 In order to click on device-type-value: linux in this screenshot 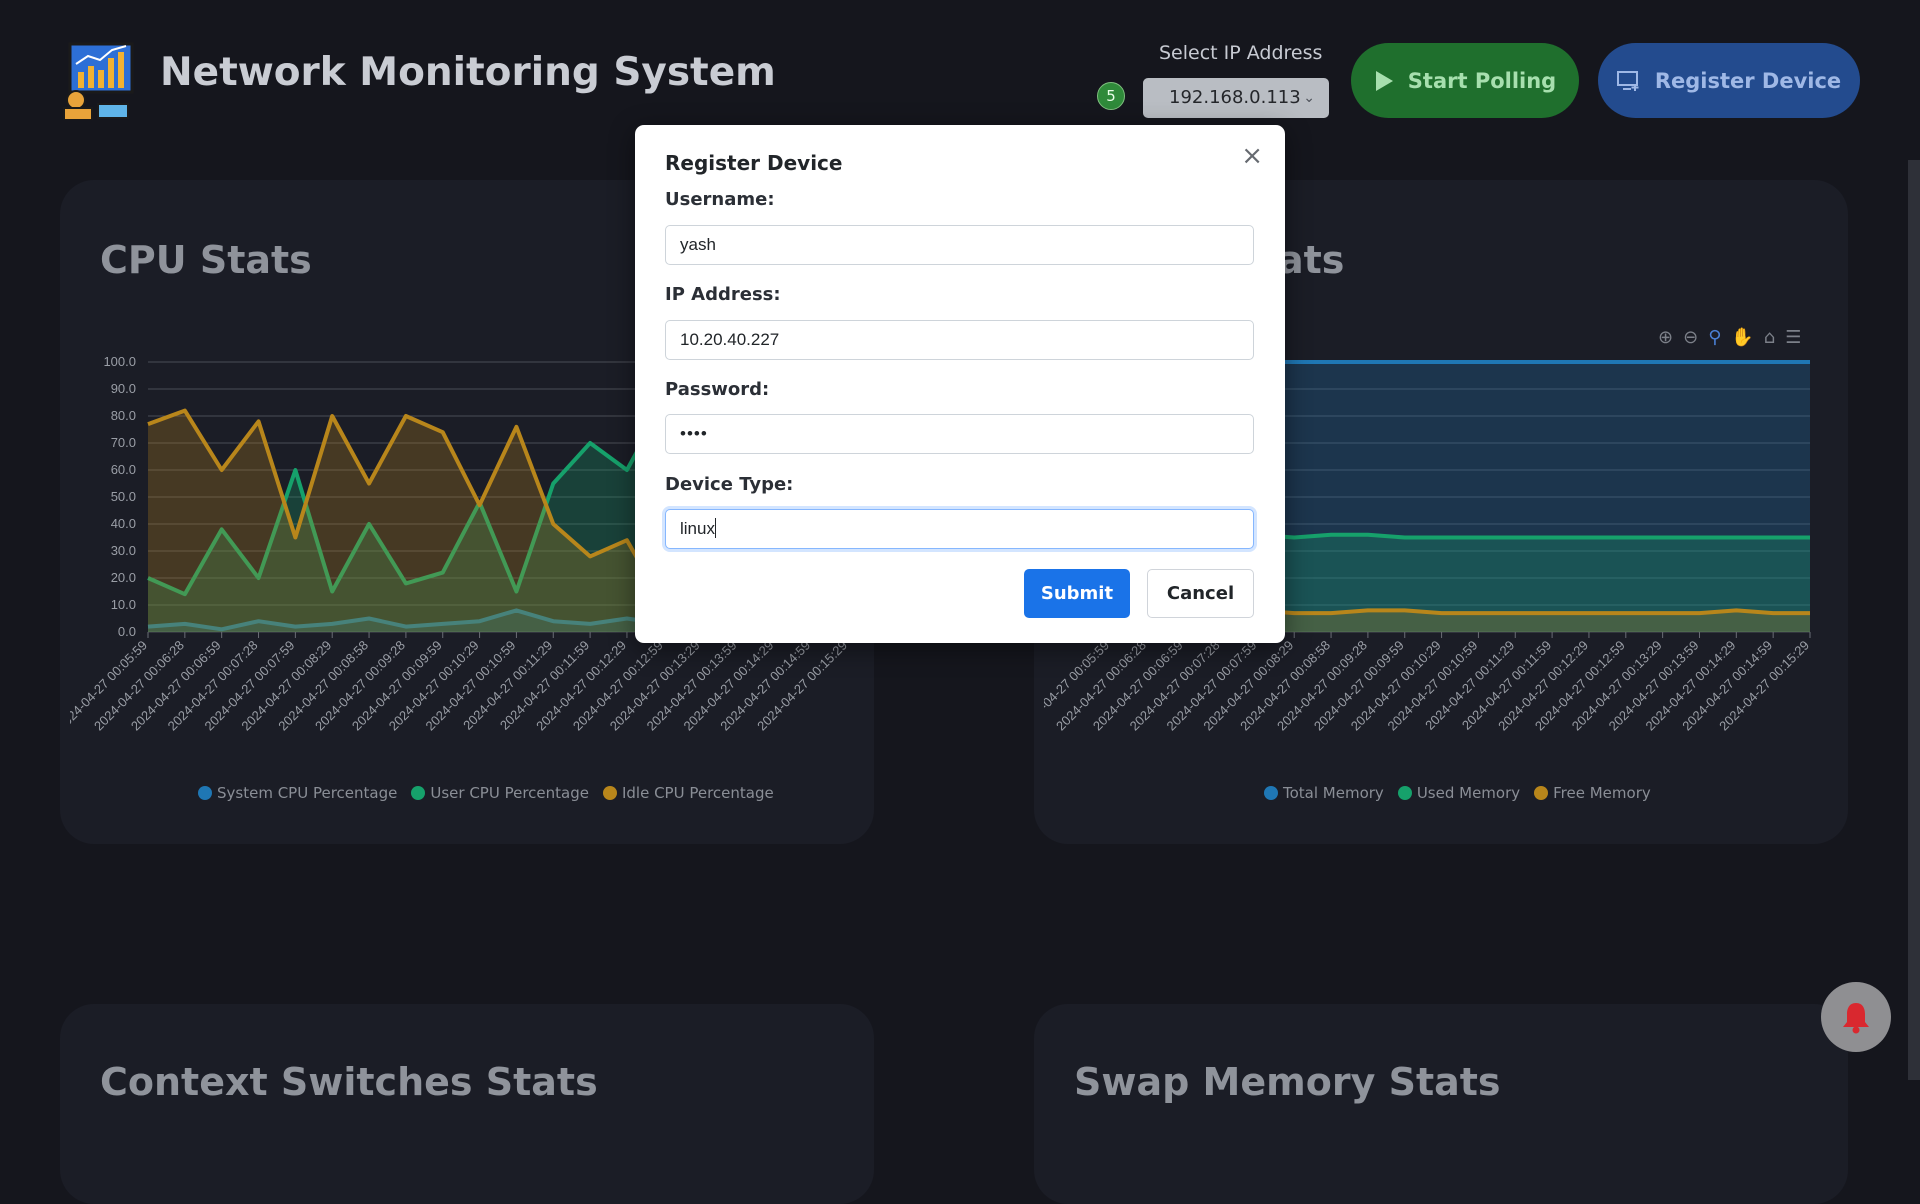, I will do `click(697, 528)`.